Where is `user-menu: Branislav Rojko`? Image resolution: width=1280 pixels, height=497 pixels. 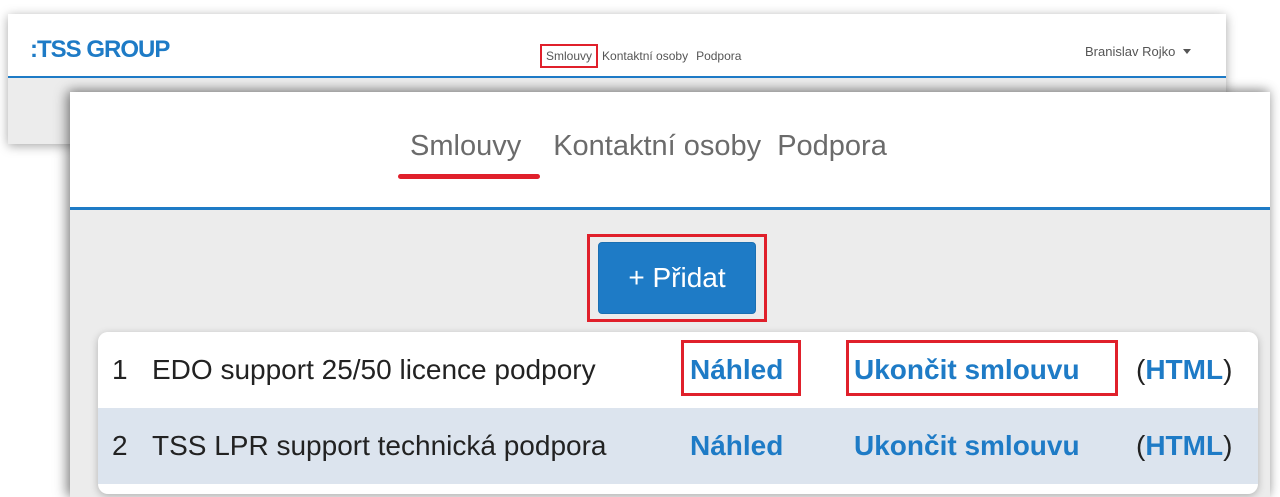
user-menu: Branislav Rojko is located at coordinates (1138, 51).